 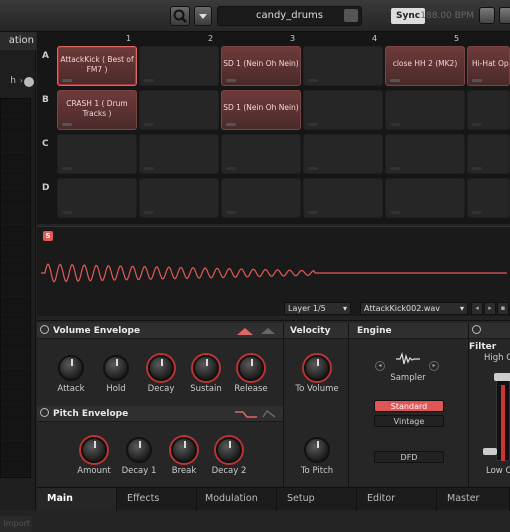 I want to click on pad-c6, so click(x=488, y=154).